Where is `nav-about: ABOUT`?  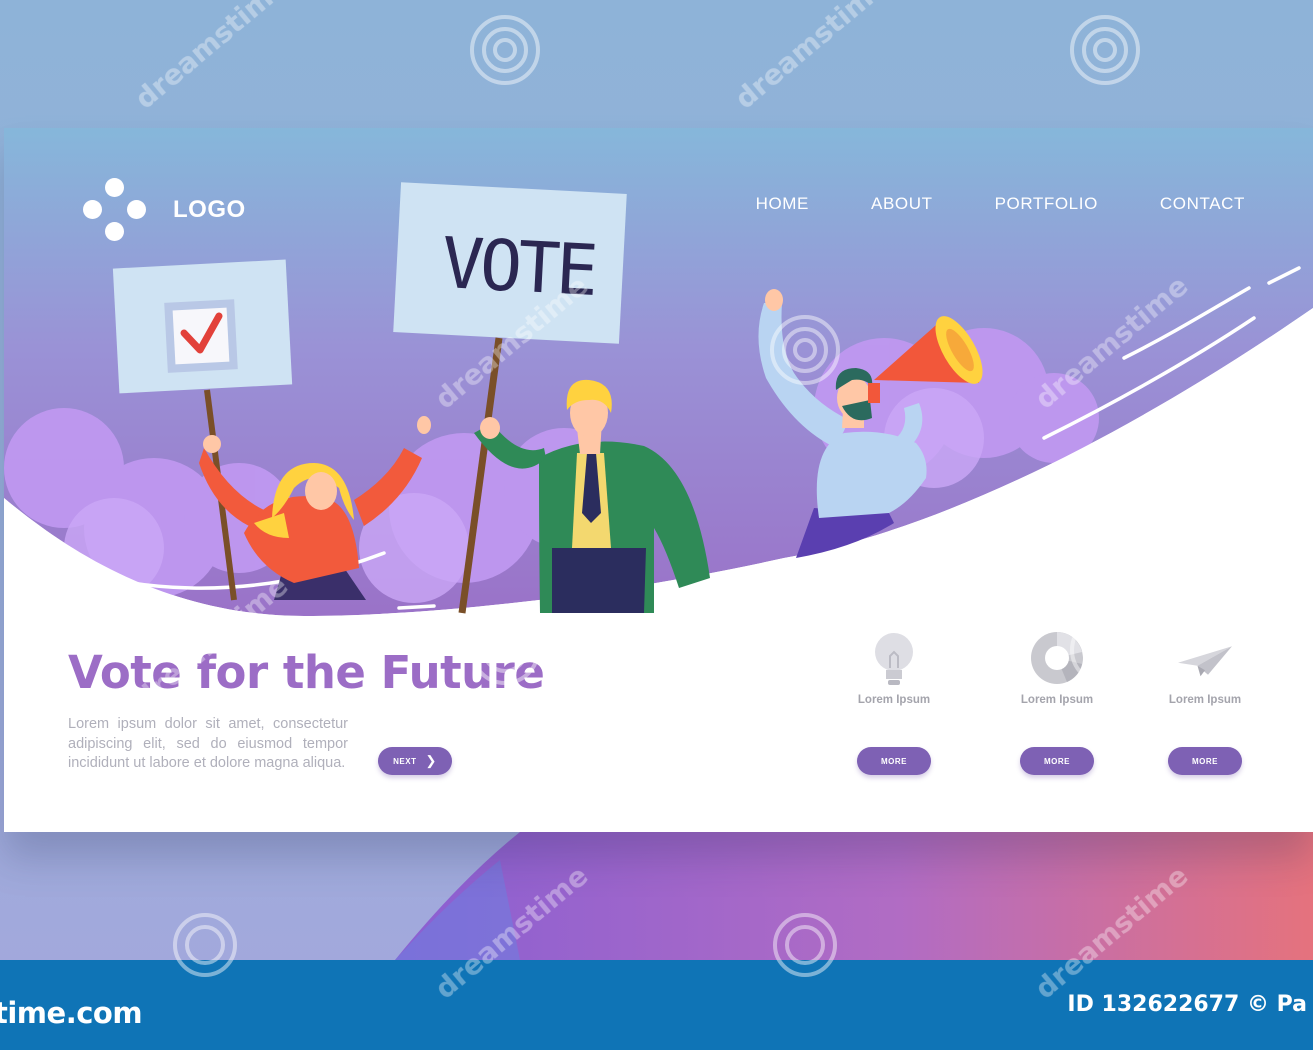 nav-about: ABOUT is located at coordinates (902, 204).